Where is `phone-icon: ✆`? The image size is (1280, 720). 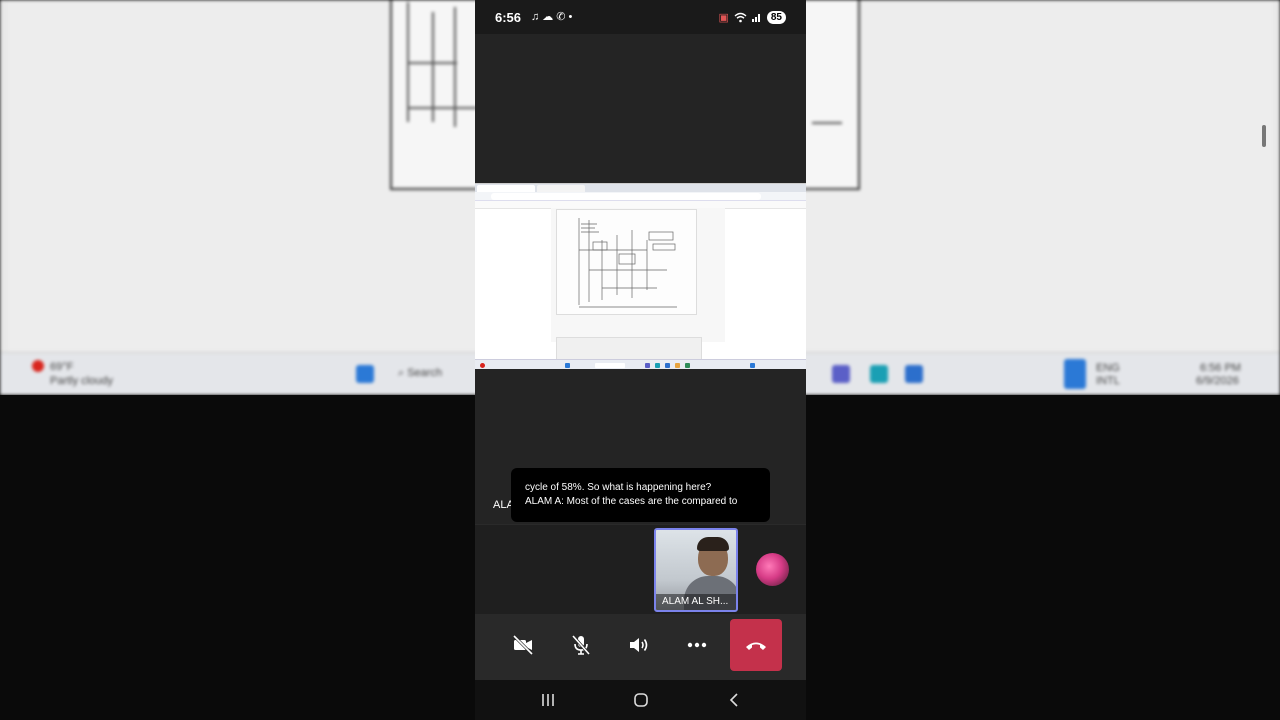 phone-icon: ✆ is located at coordinates (562, 17).